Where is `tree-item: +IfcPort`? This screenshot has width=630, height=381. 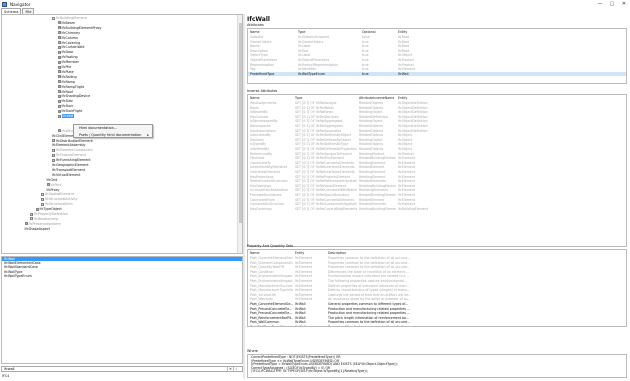
tree-item: +IfcPort is located at coordinates (53, 185).